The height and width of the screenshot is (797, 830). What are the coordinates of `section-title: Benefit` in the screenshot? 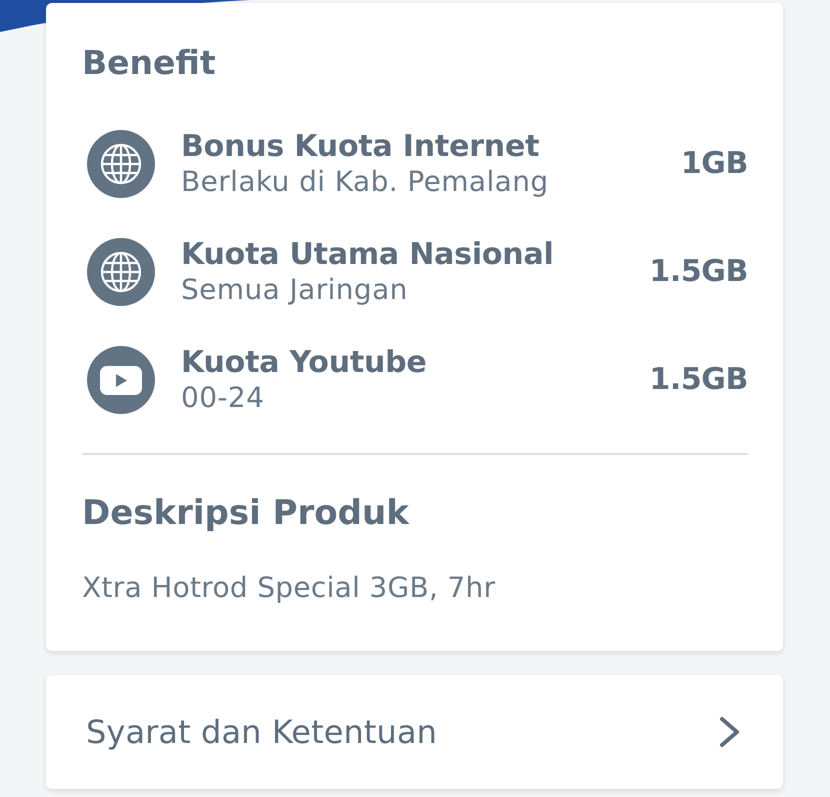 It's located at (149, 63).